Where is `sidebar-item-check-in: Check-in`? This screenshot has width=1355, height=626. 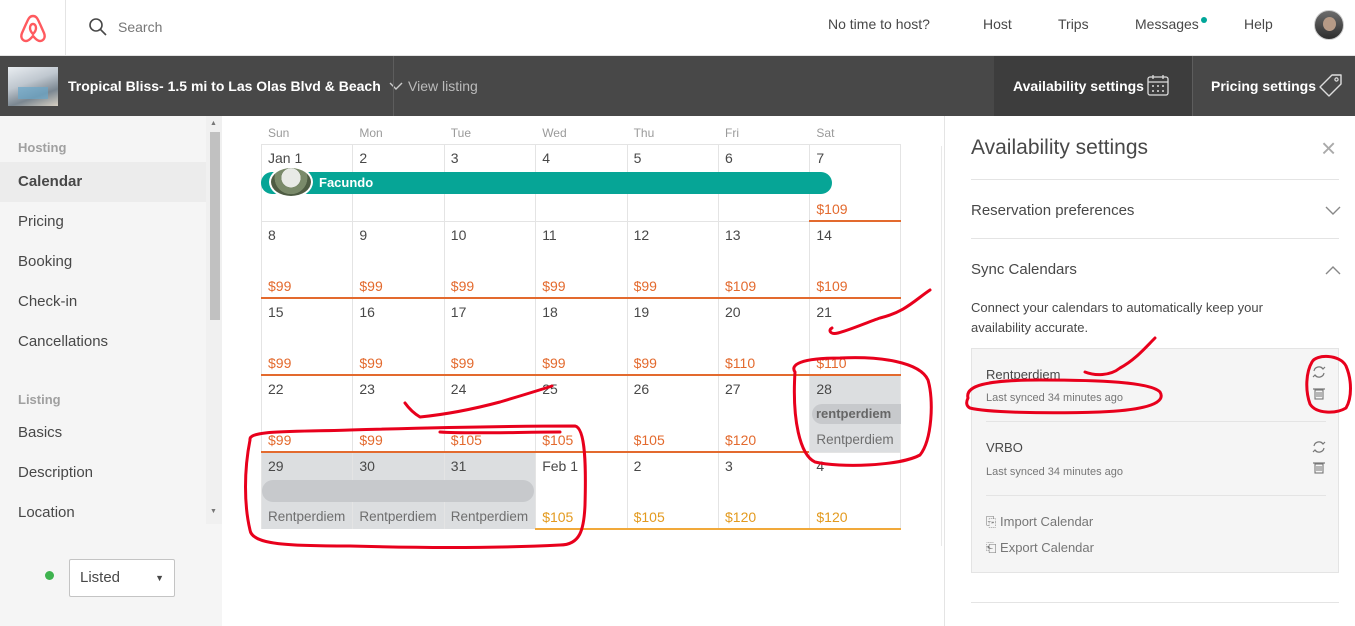 sidebar-item-check-in: Check-in is located at coordinates (103, 302).